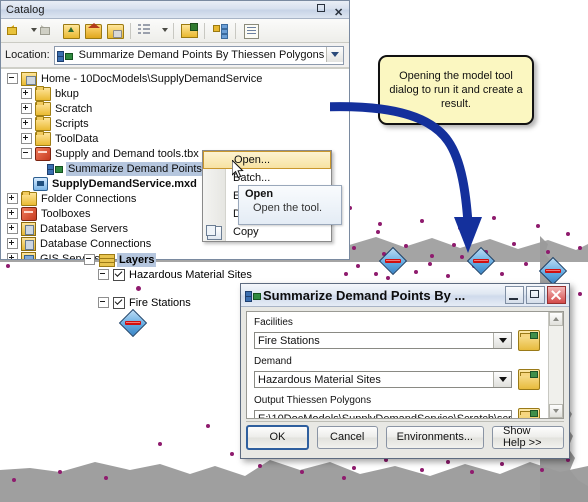  Describe the element at coordinates (383, 340) in the screenshot. I see `facilities-combobox: Fire Stations` at that location.